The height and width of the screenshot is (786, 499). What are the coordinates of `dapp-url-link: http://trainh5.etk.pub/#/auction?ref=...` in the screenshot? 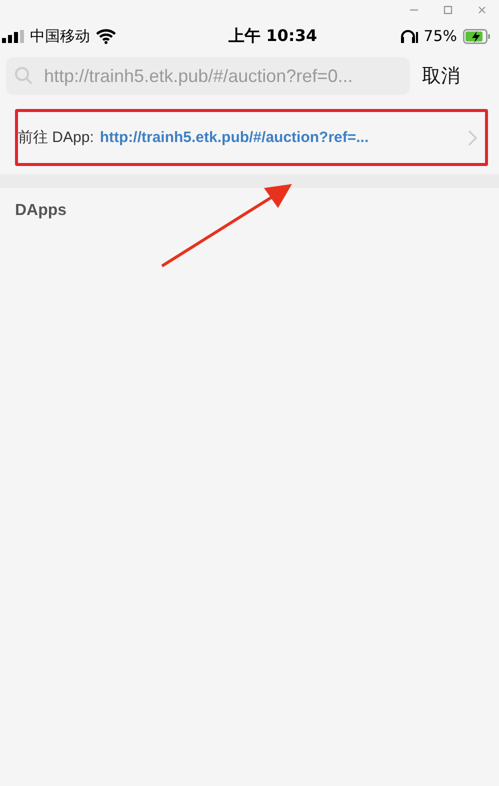 It's located at (234, 137).